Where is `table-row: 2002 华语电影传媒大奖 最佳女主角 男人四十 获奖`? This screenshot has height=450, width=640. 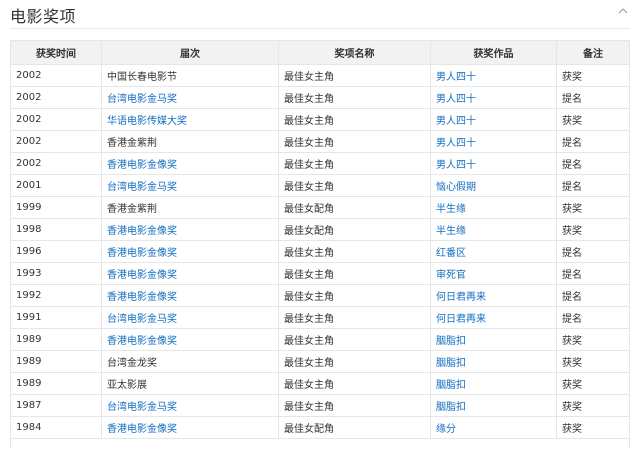
table-row: 2002 华语电影传媒大奖 最佳女主角 男人四十 获奖 is located at coordinates (320, 119).